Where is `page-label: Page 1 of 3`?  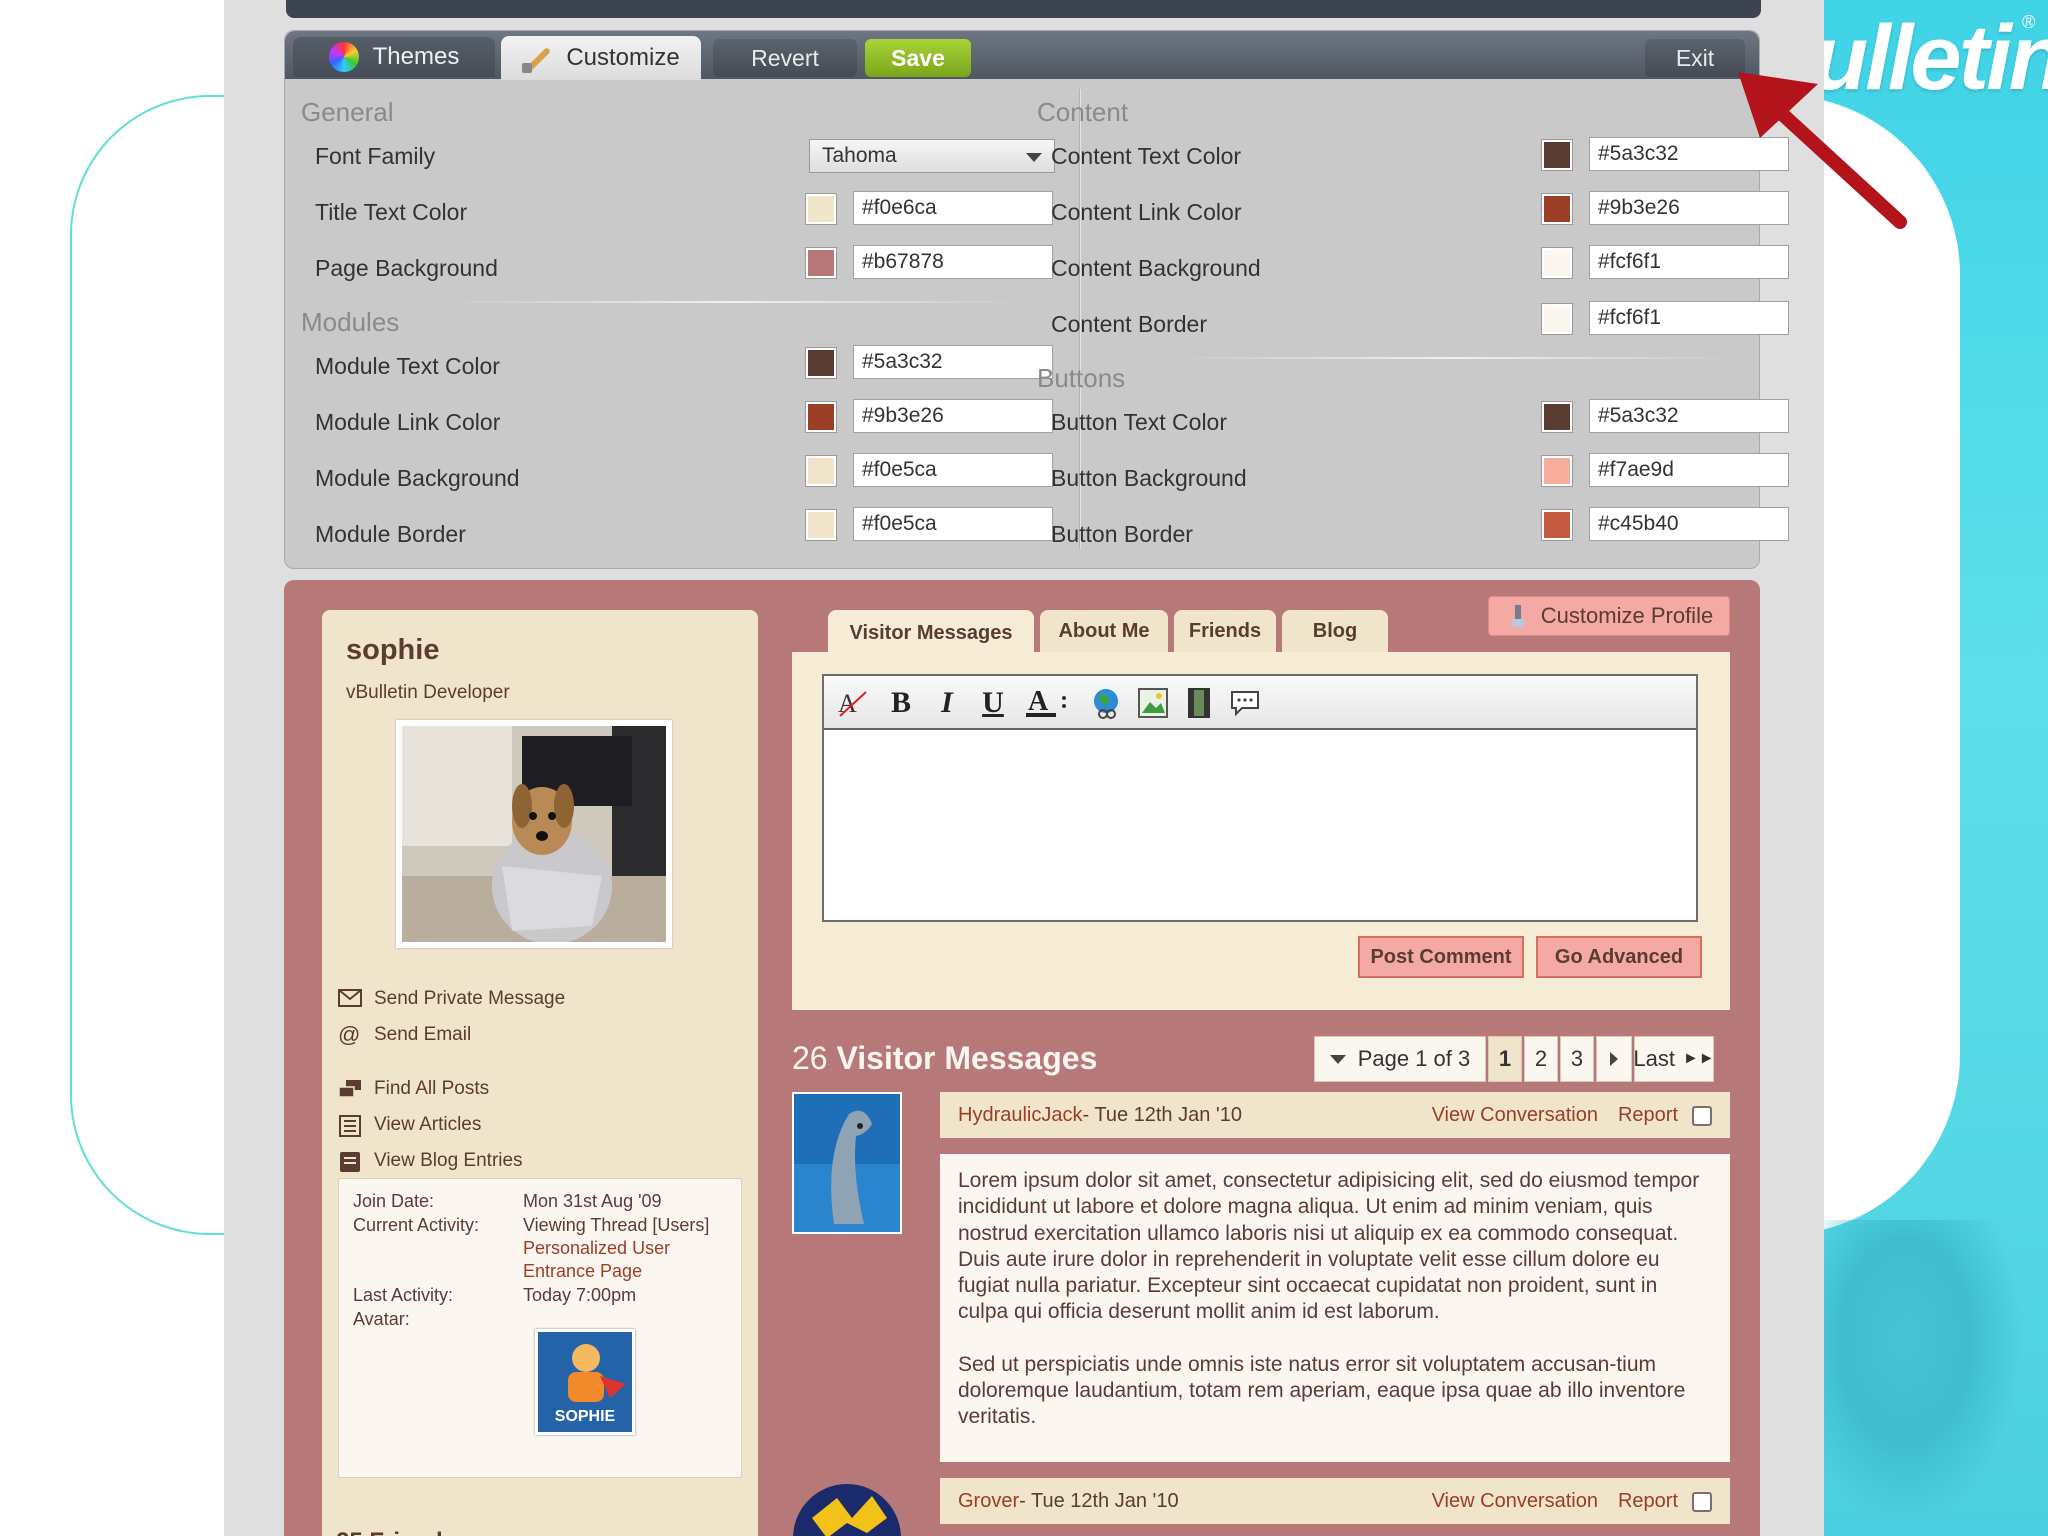 page-label: Page 1 of 3 is located at coordinates (1414, 1058).